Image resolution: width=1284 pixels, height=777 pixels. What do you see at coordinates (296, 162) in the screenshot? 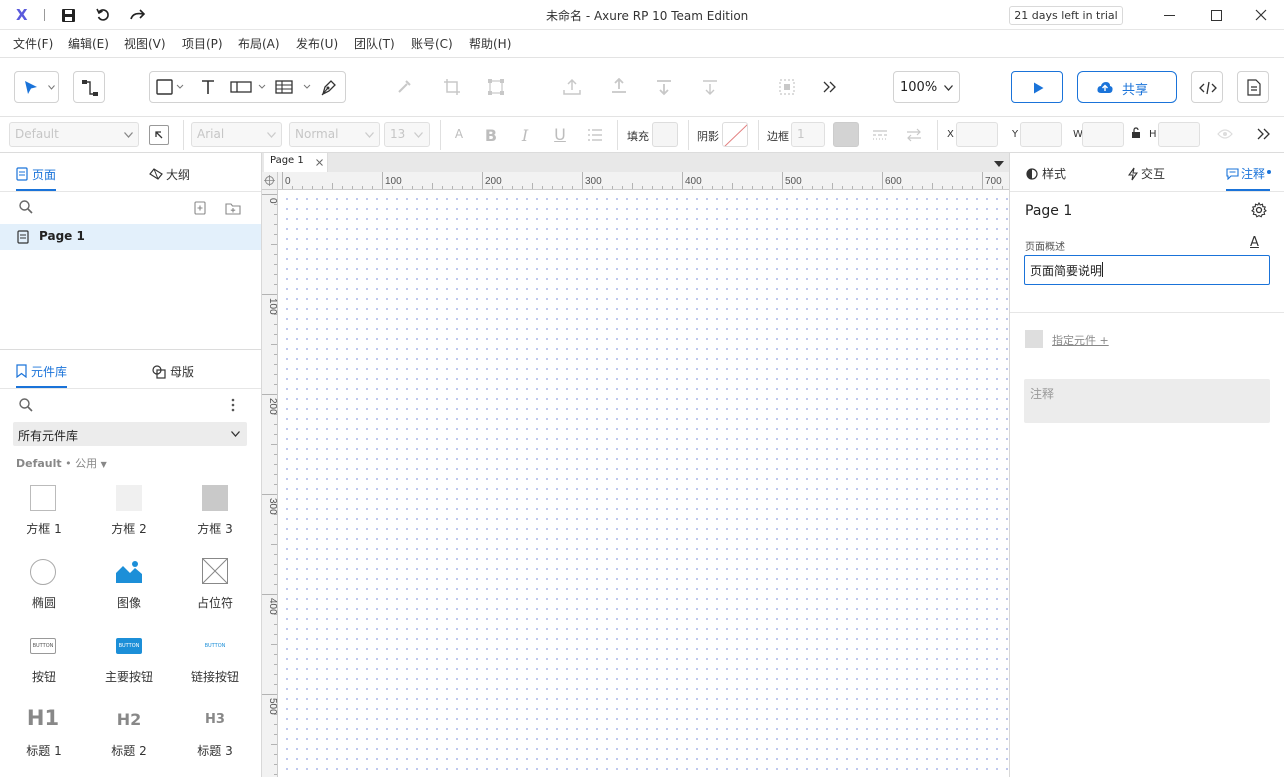
I see `canvas-tab: Page 1` at bounding box center [296, 162].